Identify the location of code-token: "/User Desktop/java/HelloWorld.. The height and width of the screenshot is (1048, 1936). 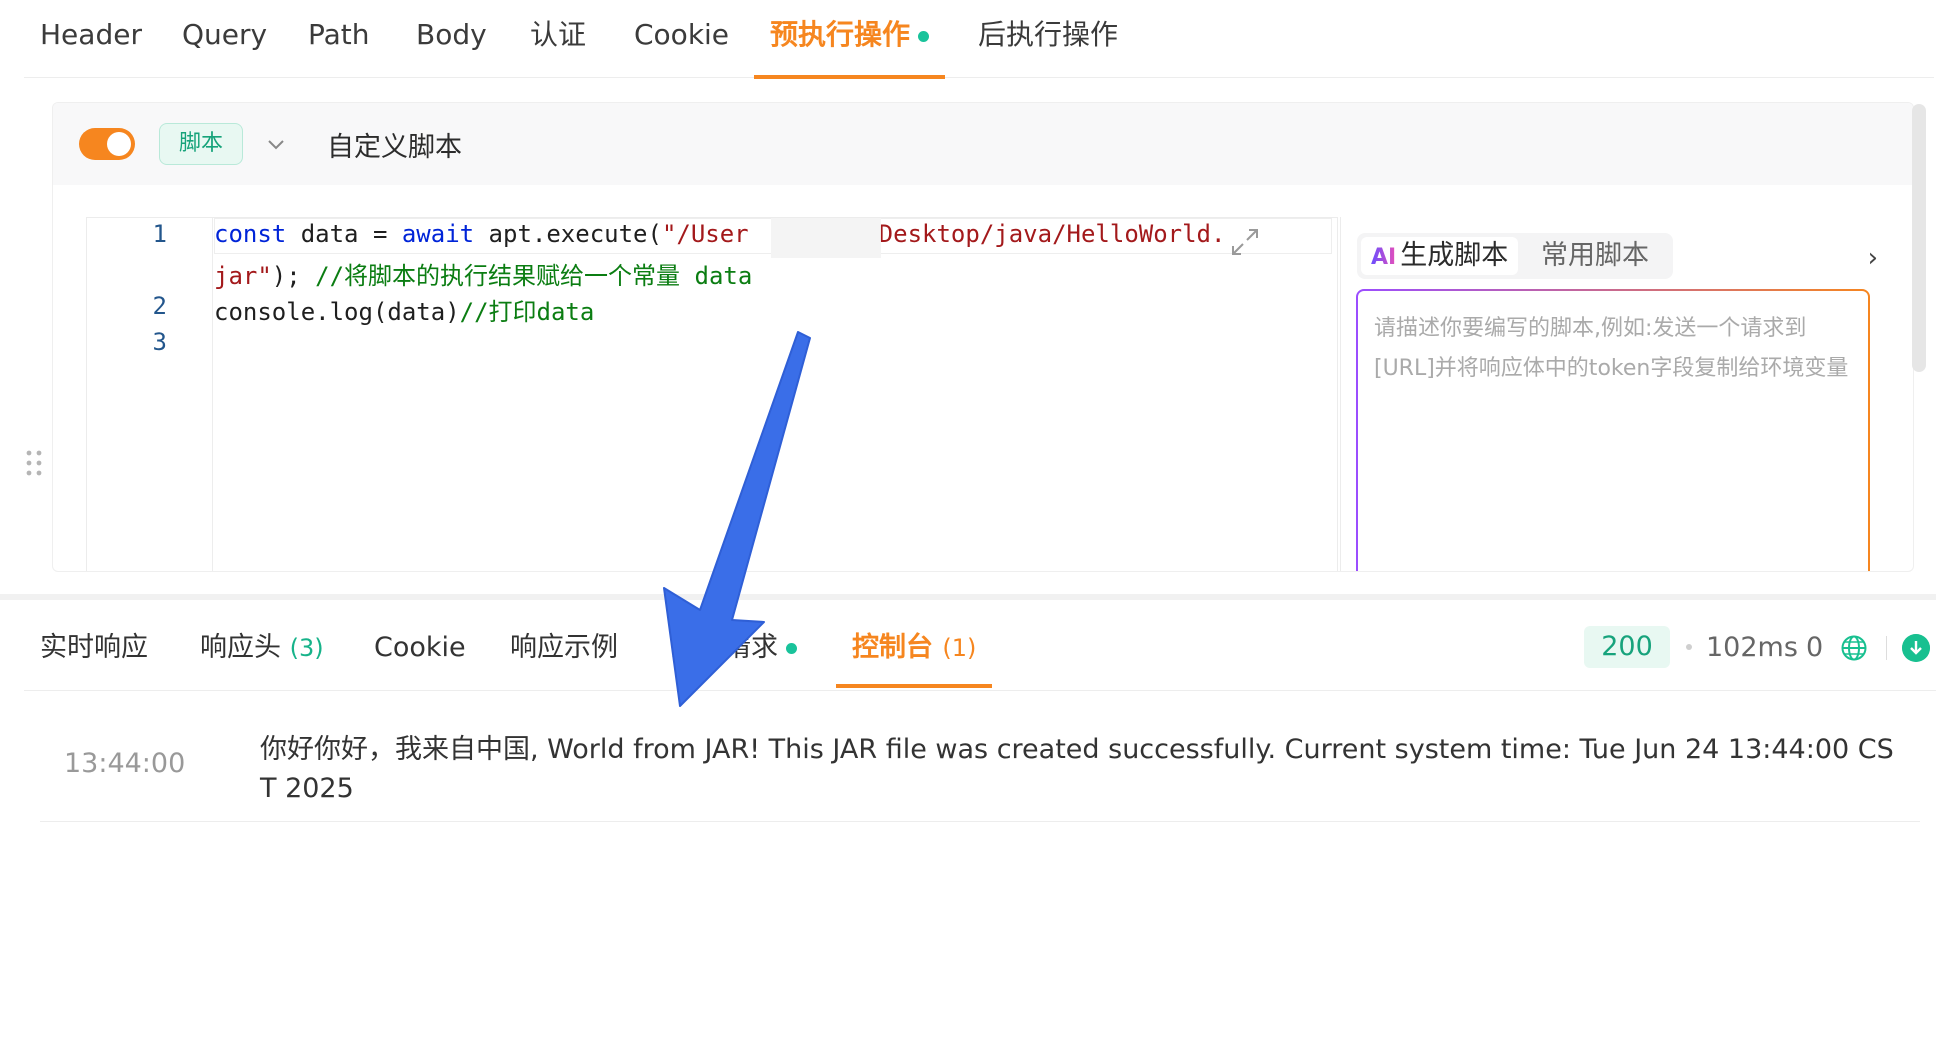
(943, 234).